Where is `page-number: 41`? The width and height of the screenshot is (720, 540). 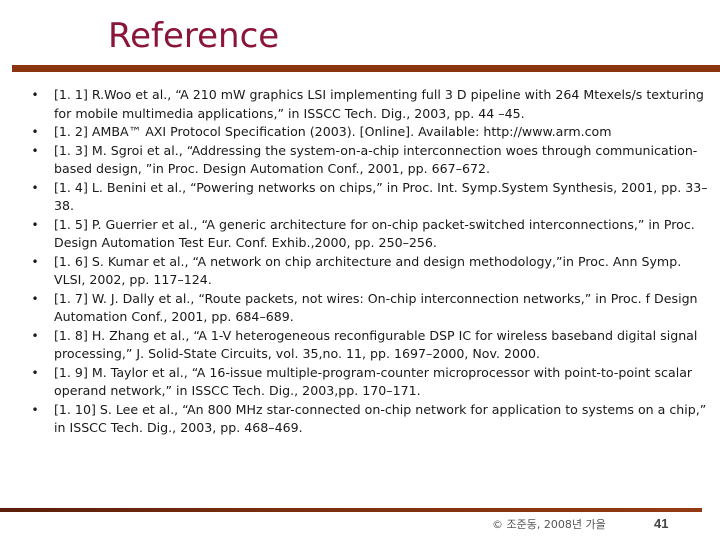 page-number: 41 is located at coordinates (661, 523).